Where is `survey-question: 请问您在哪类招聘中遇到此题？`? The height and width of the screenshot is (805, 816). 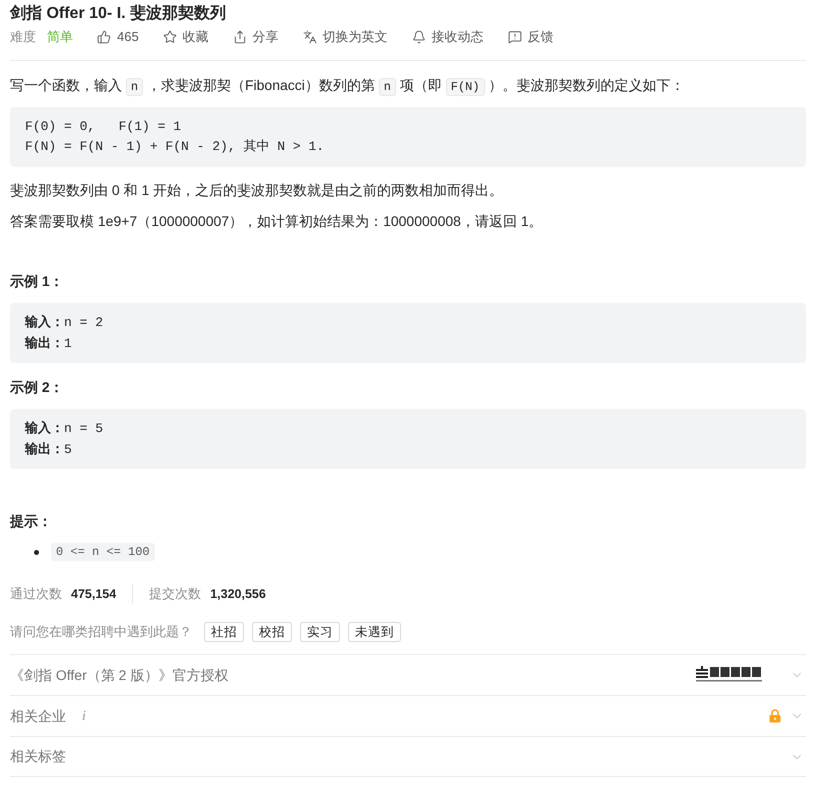
survey-question: 请问您在哪类招聘中遇到此题？ is located at coordinates (101, 632).